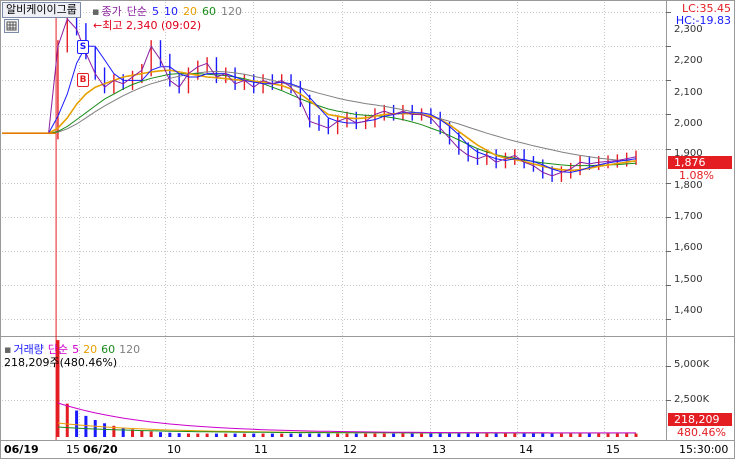 This screenshot has width=735, height=459. I want to click on date-tick: 06/19, so click(21, 449).